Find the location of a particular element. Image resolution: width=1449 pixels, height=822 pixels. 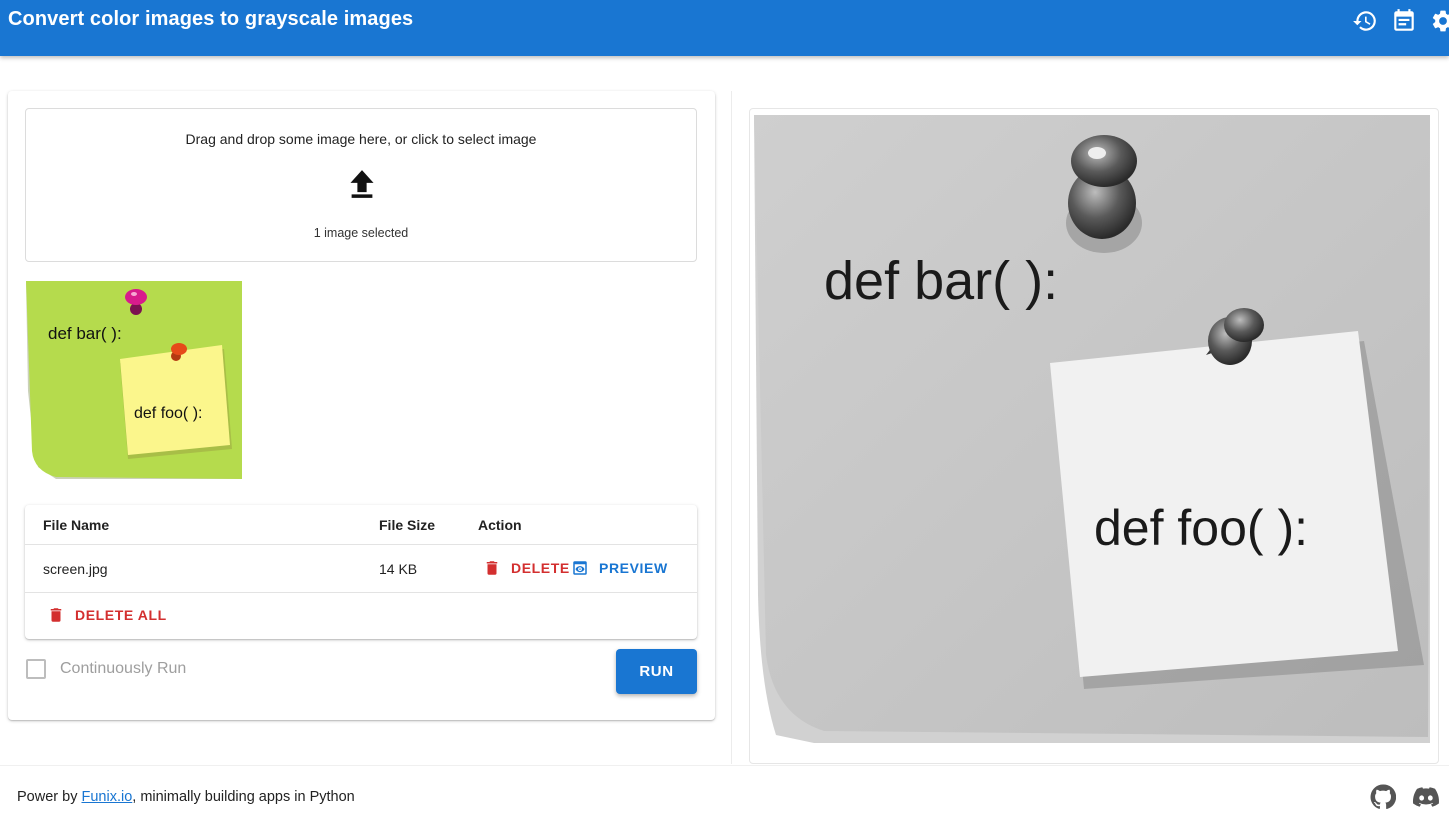

preview-label: PREVIEW is located at coordinates (633, 568).